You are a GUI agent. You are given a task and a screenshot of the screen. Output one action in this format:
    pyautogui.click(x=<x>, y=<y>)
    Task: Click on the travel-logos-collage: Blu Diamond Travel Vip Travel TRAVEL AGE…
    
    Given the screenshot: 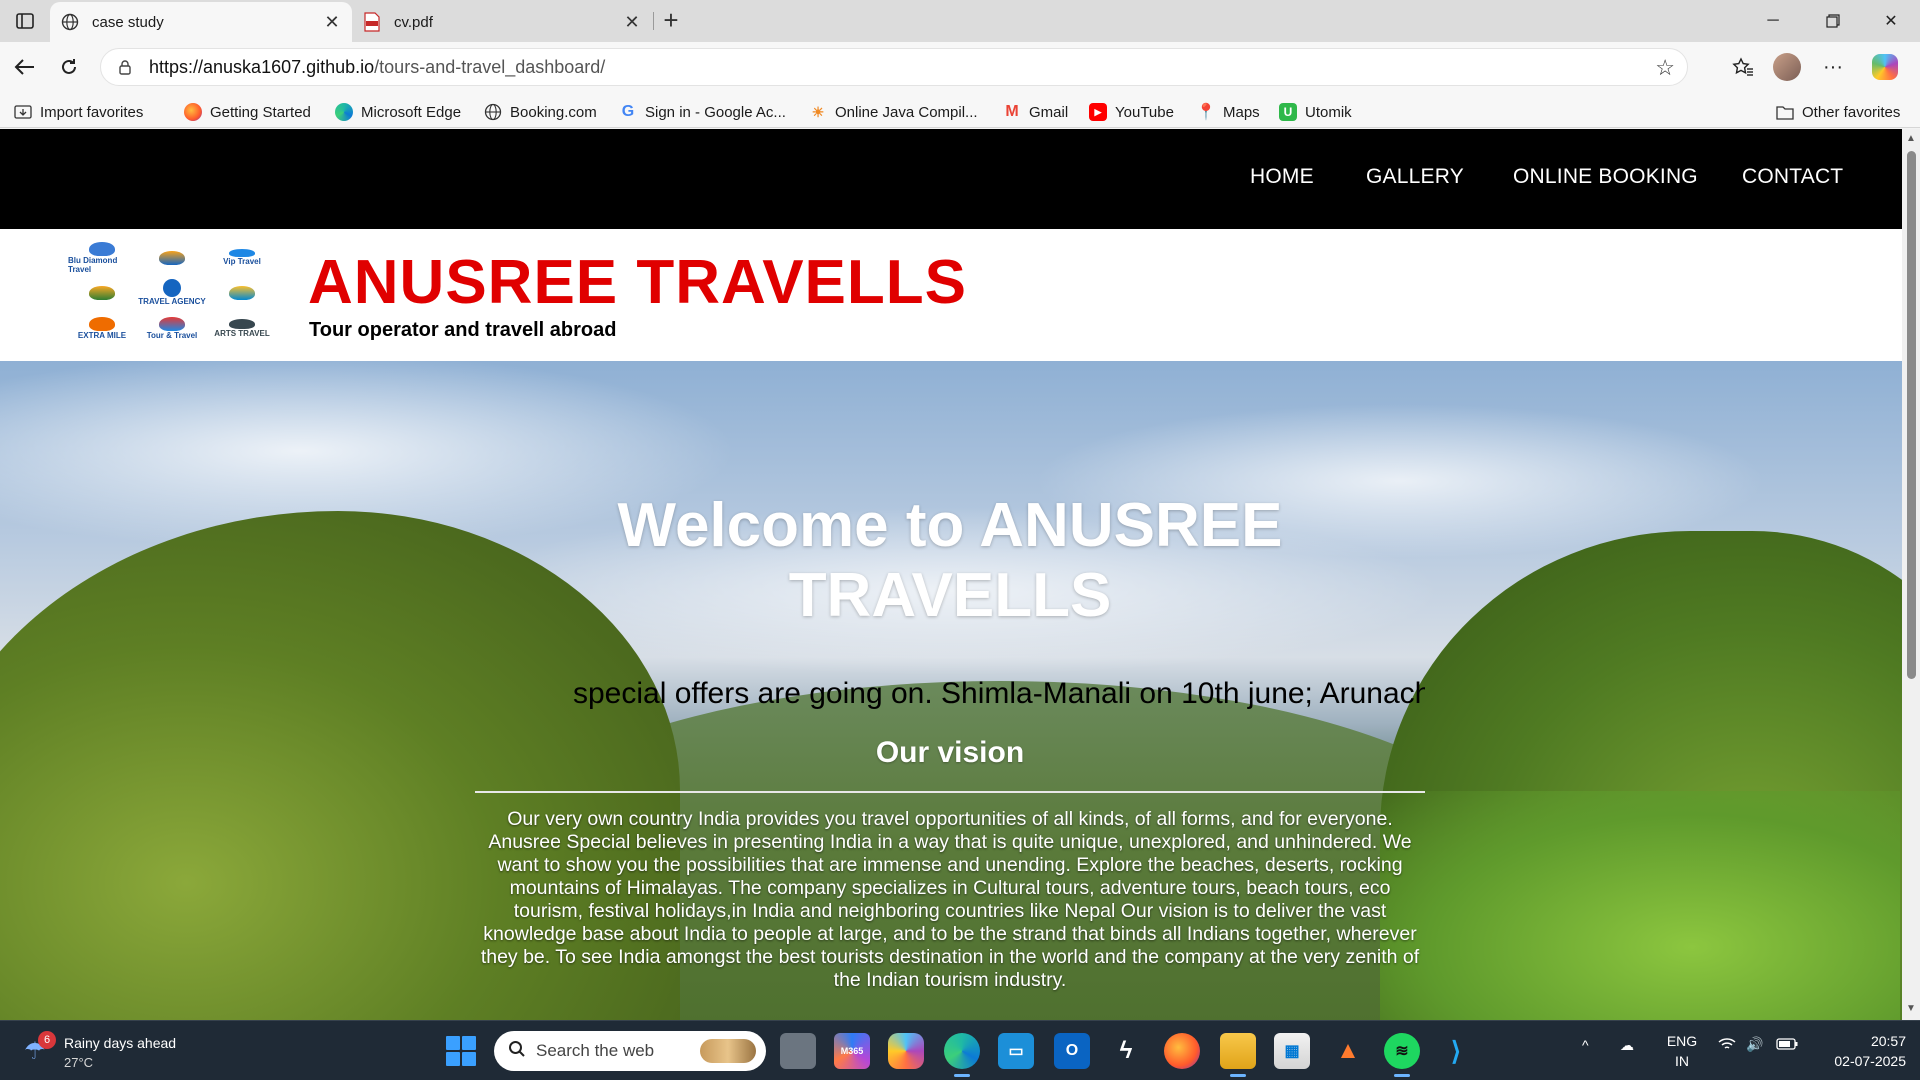 What is the action you would take?
    pyautogui.click(x=172, y=293)
    